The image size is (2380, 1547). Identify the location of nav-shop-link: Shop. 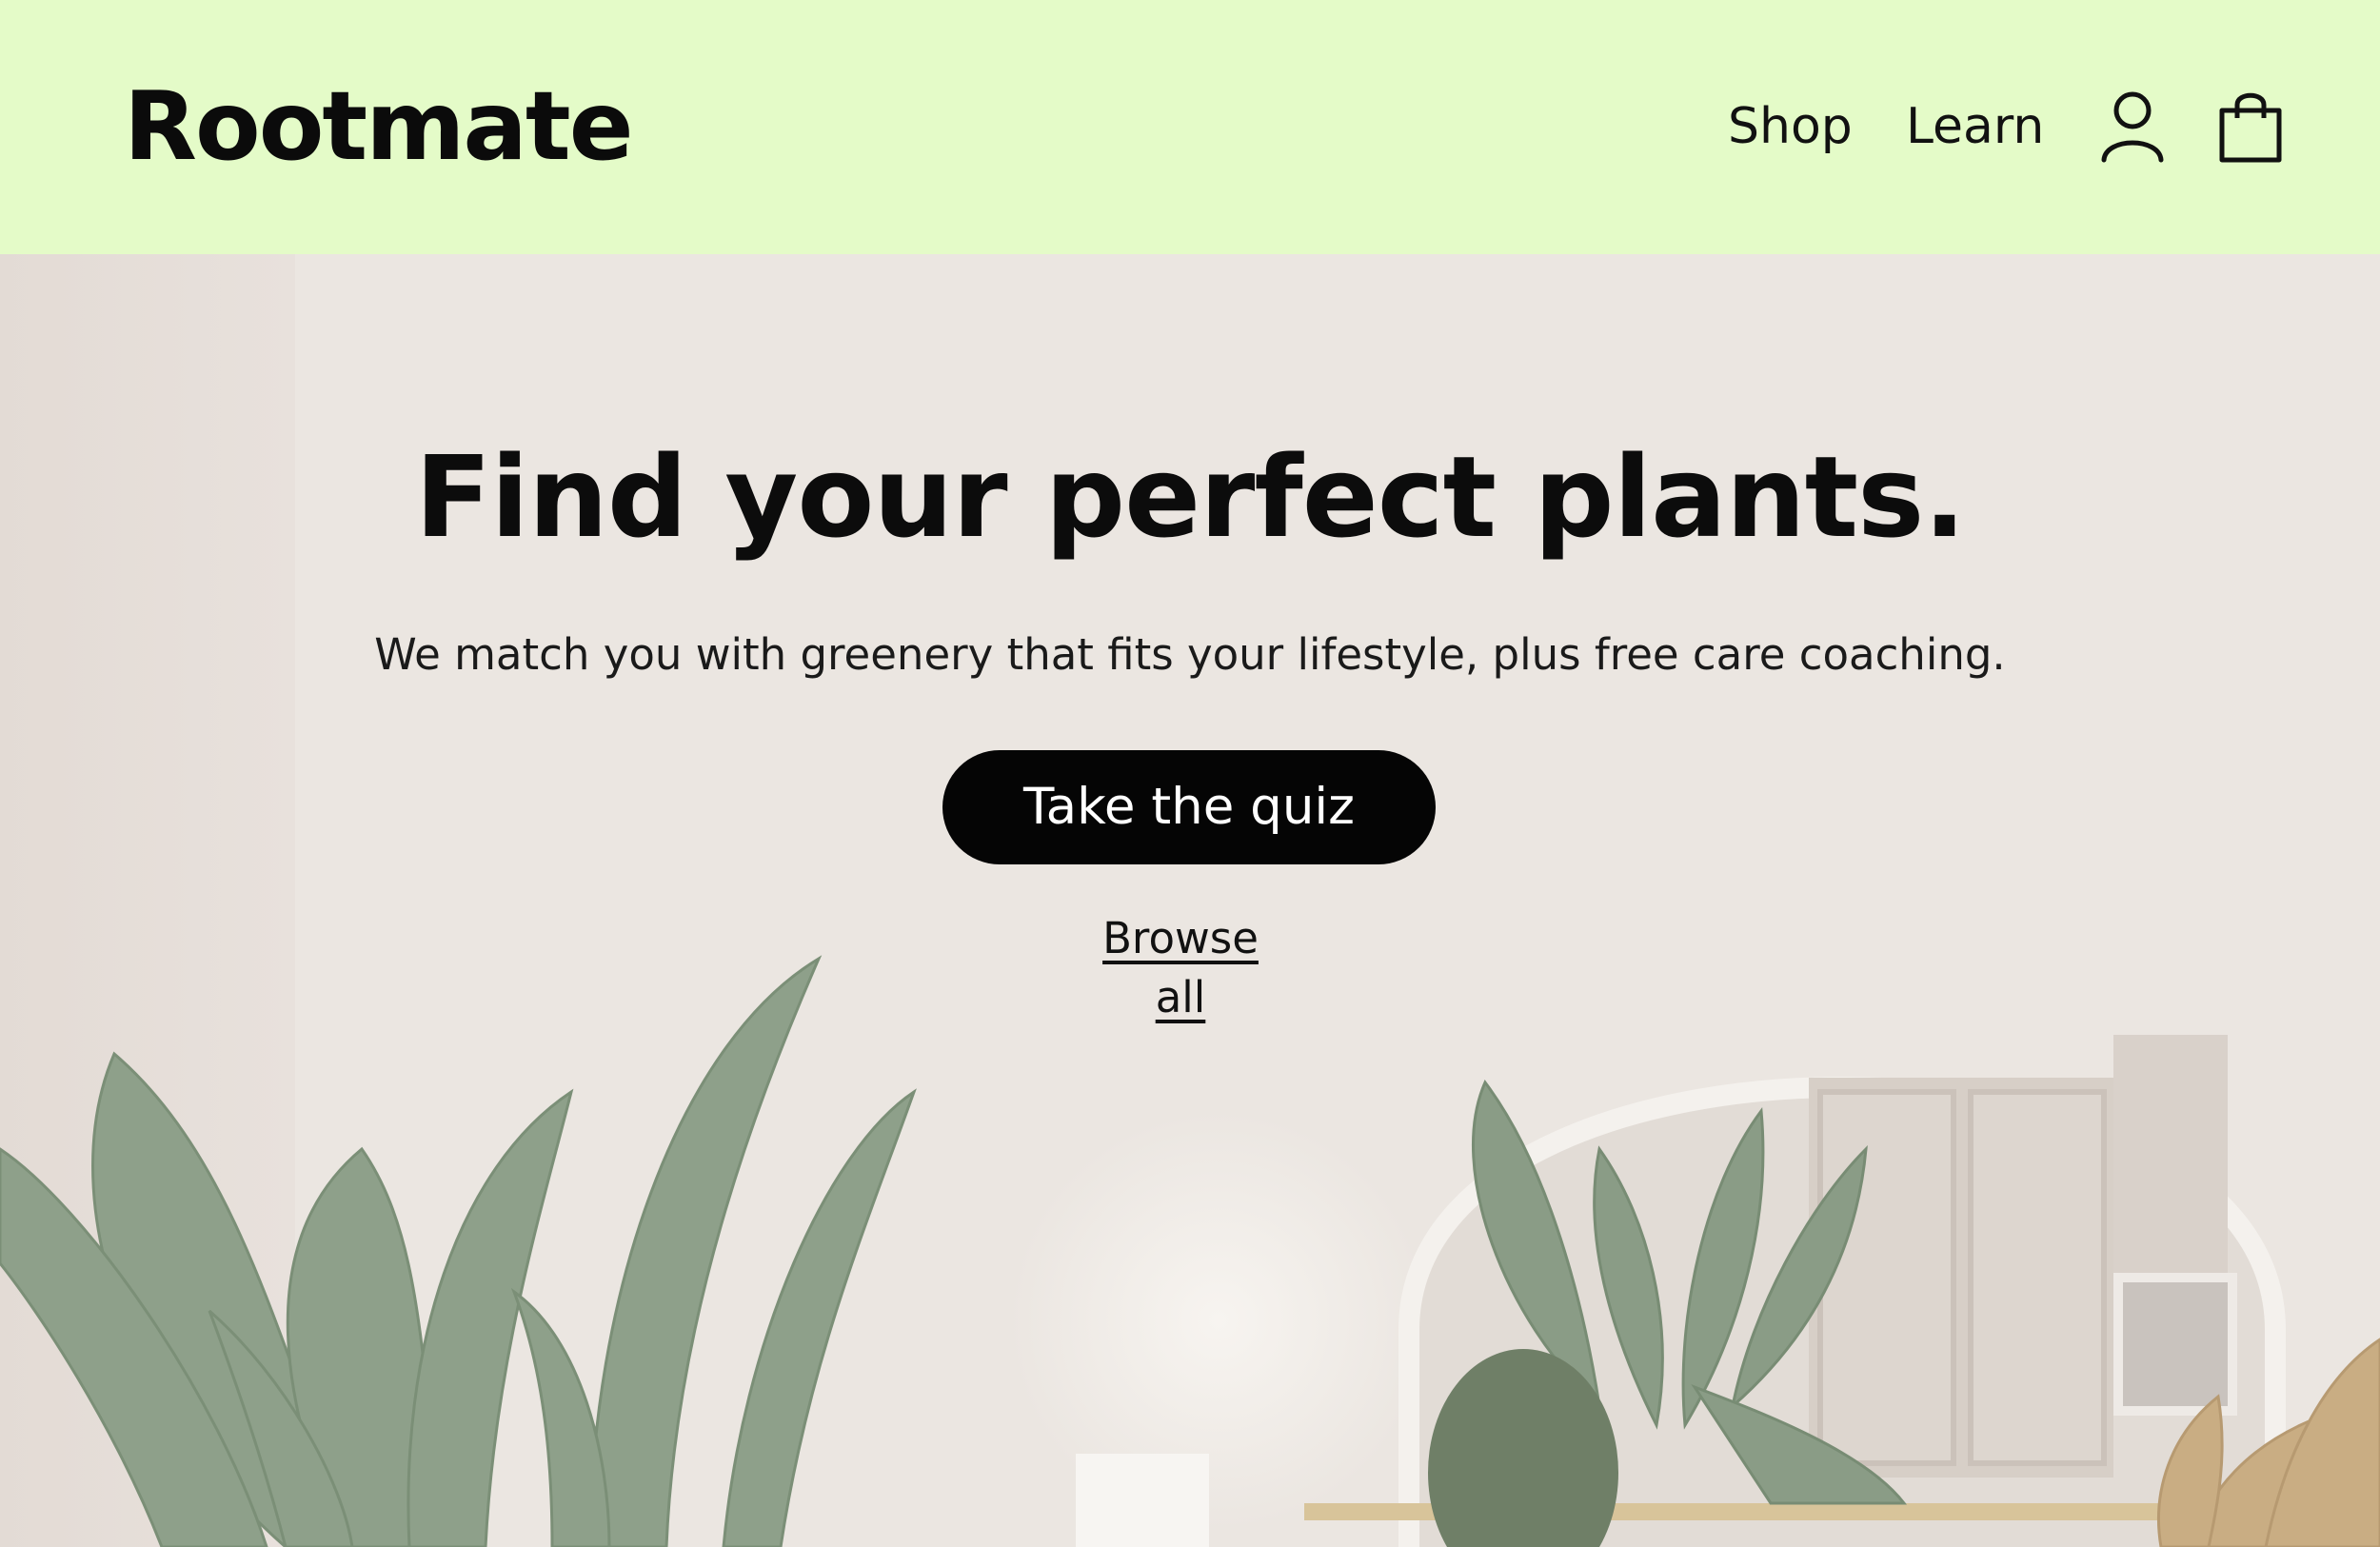
(1790, 126).